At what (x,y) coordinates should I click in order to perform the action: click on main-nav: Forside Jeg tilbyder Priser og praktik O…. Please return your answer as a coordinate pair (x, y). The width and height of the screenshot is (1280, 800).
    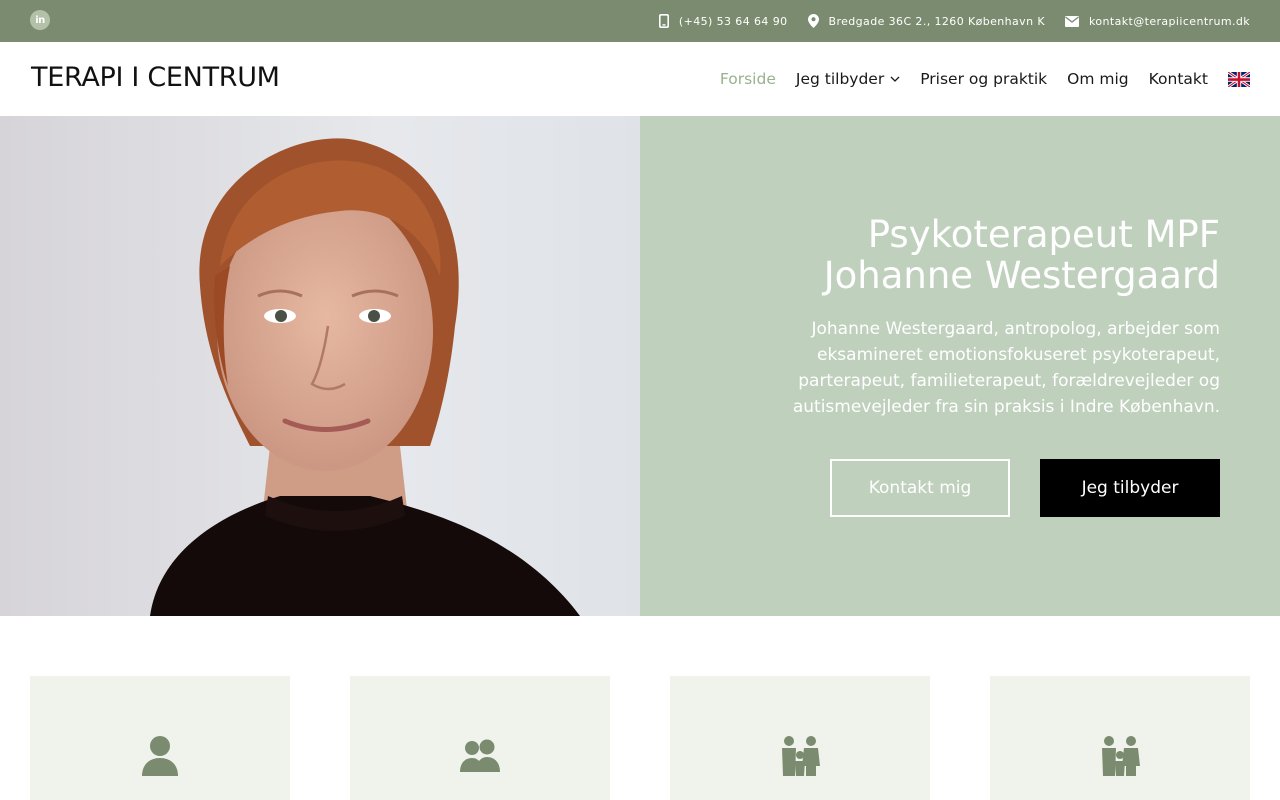
    Looking at the image, I should click on (975, 79).